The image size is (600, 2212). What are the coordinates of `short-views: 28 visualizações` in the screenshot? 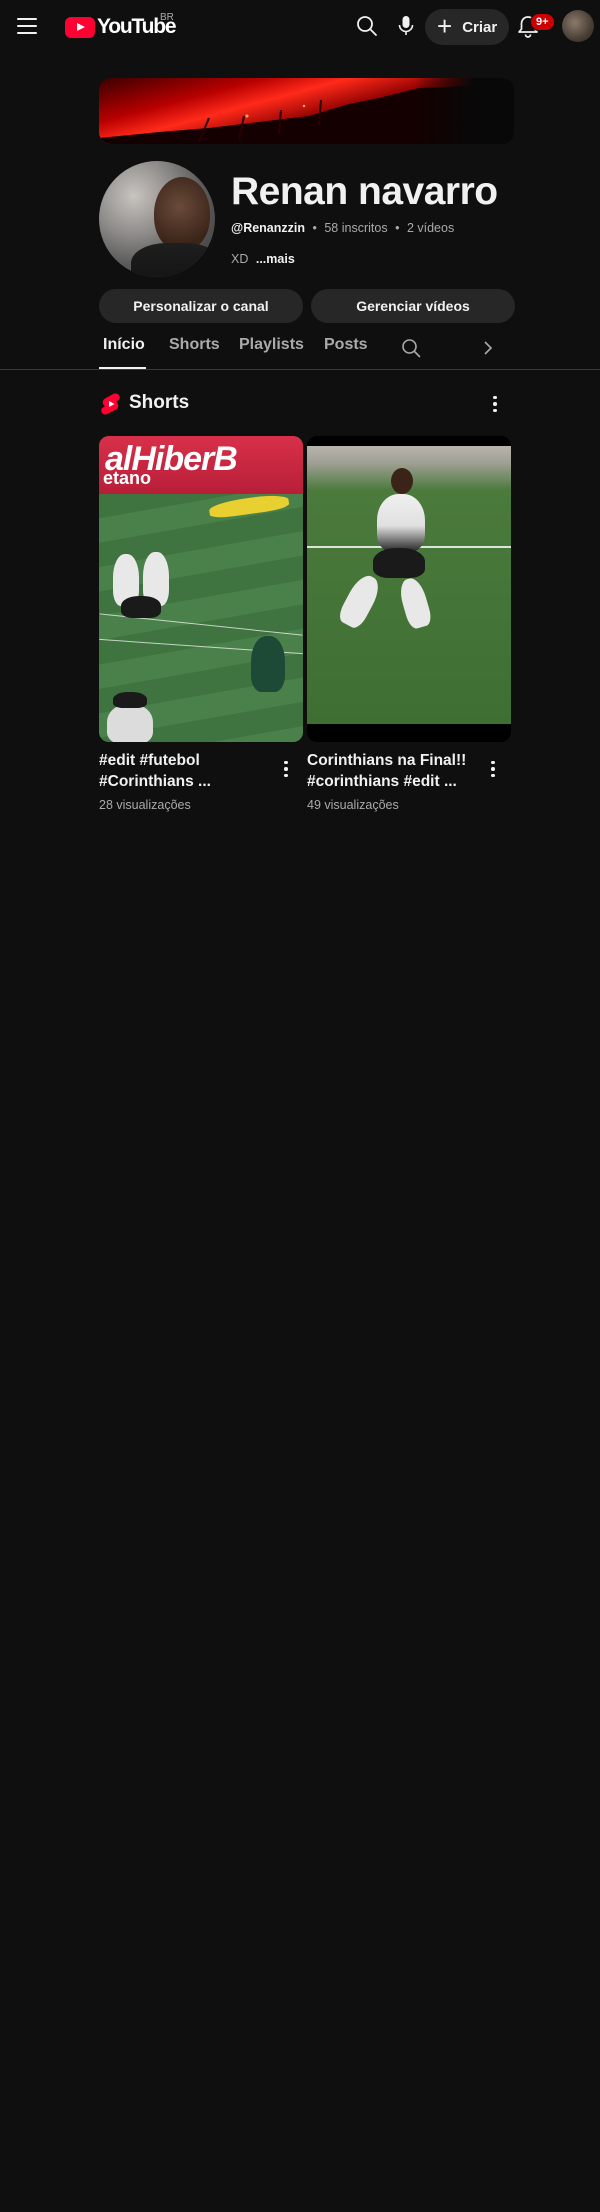 It's located at (145, 805).